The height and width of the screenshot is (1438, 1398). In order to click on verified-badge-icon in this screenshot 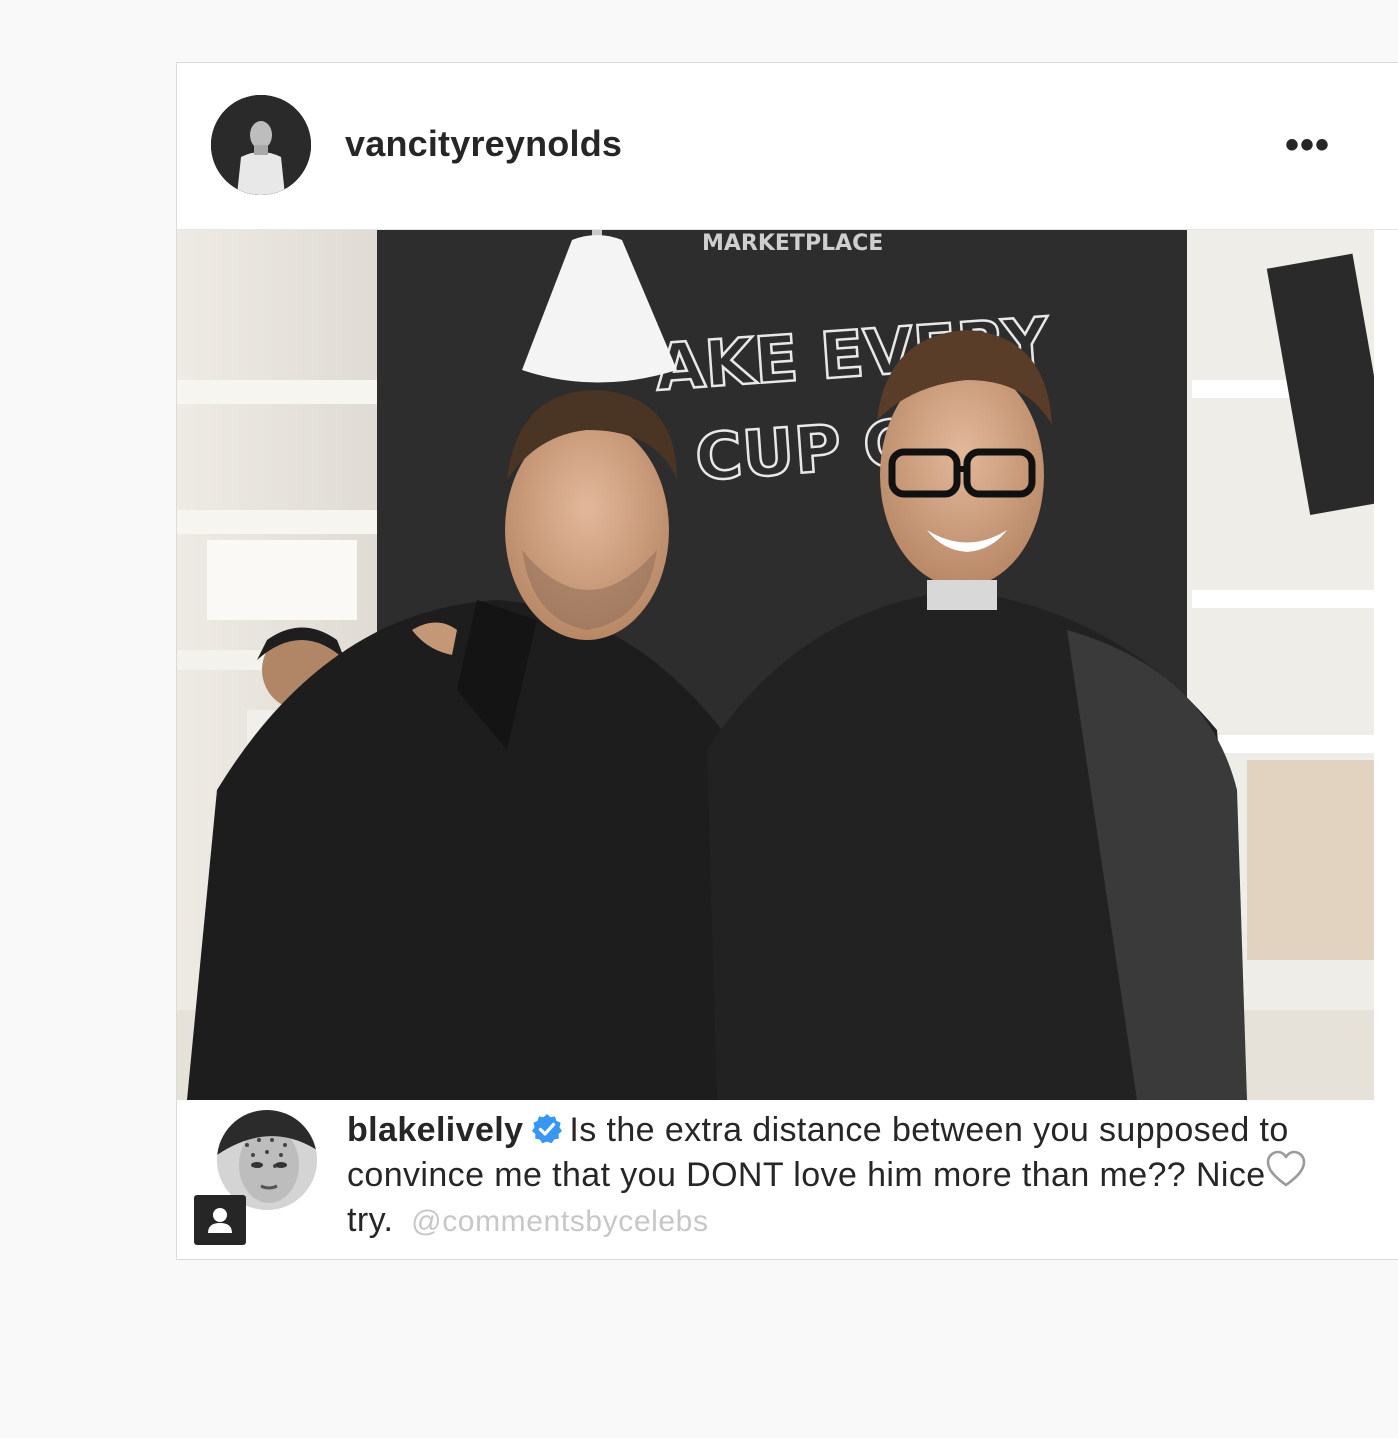, I will do `click(547, 1129)`.